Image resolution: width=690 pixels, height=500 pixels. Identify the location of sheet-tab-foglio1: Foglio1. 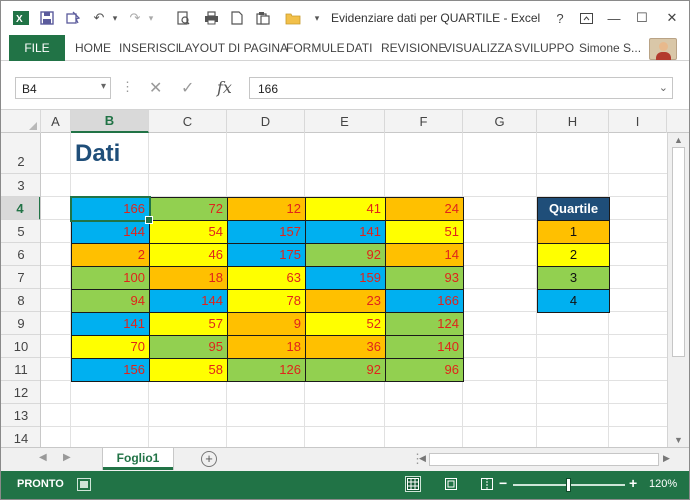
(138, 459).